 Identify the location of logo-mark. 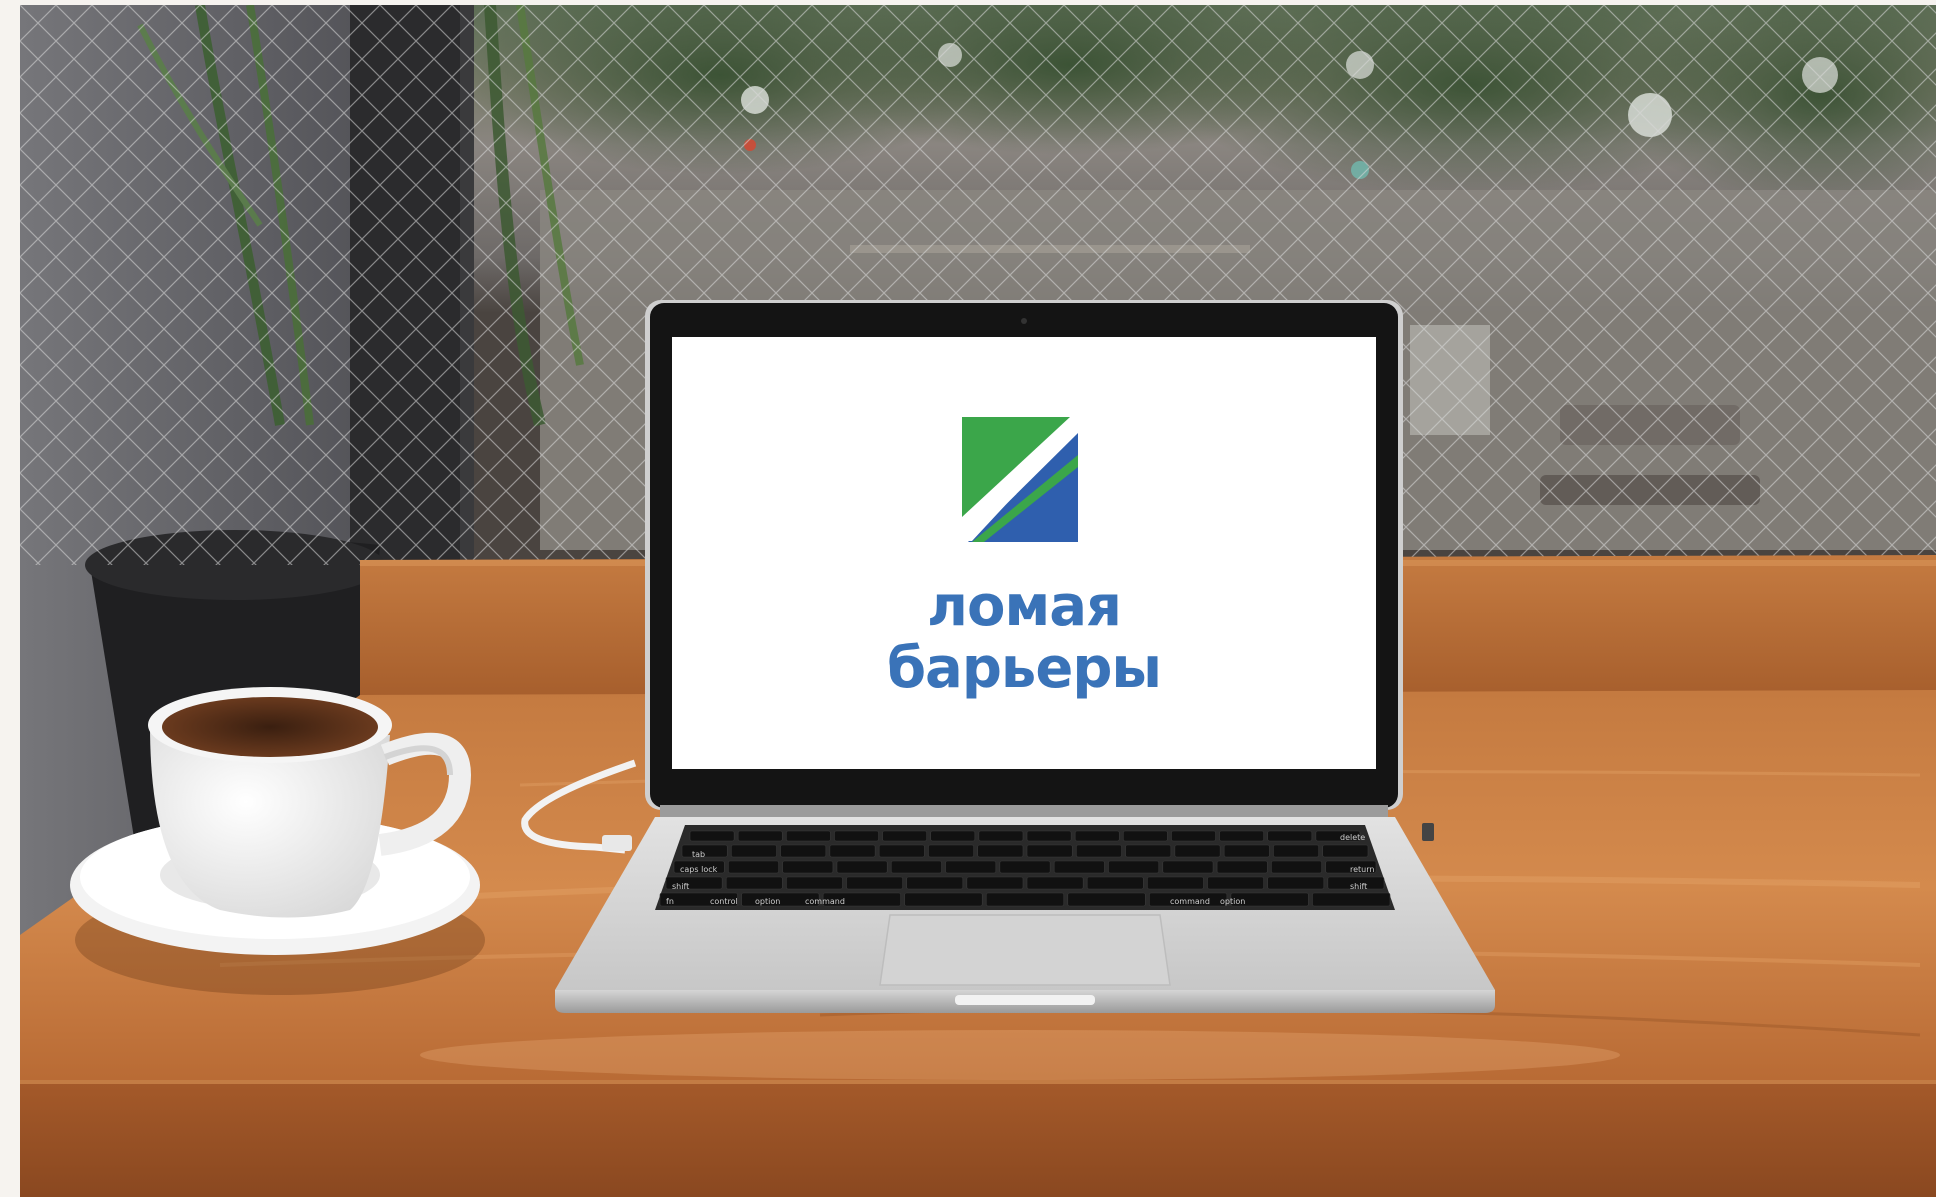
(1020, 481).